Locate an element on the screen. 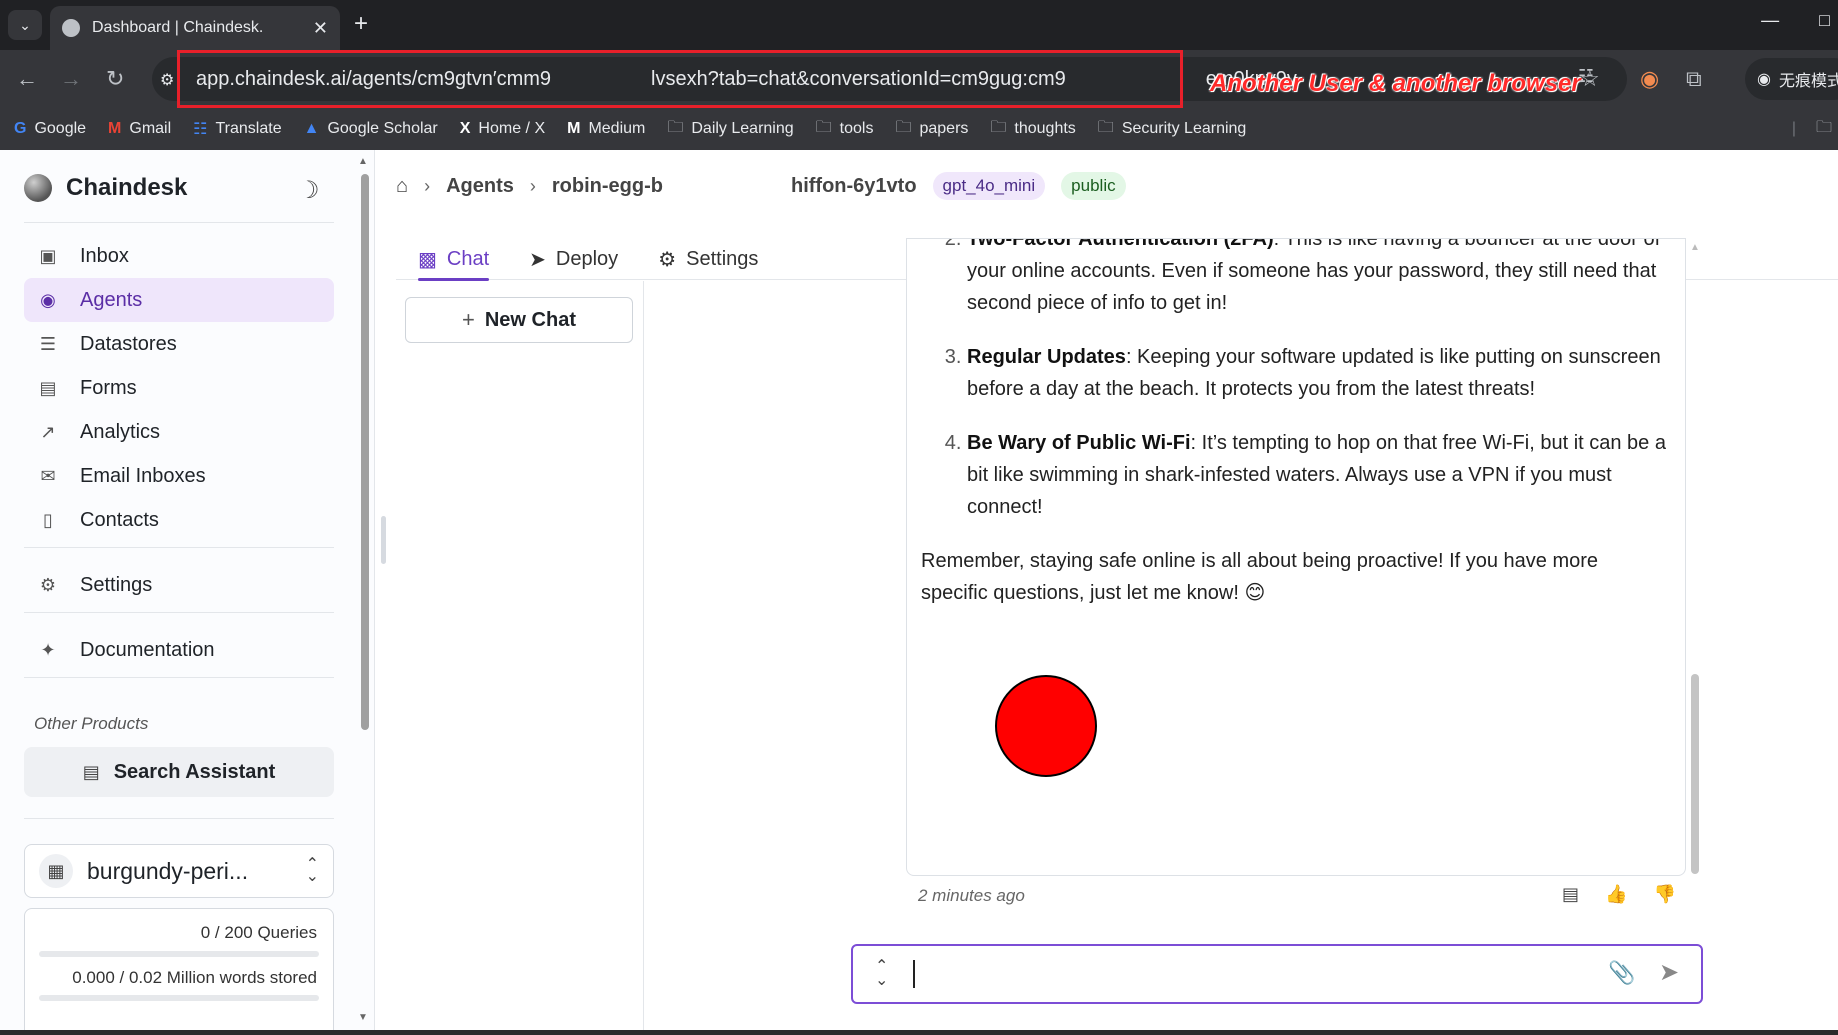 This screenshot has height=1035, width=1838. red-circle-marker is located at coordinates (1046, 726).